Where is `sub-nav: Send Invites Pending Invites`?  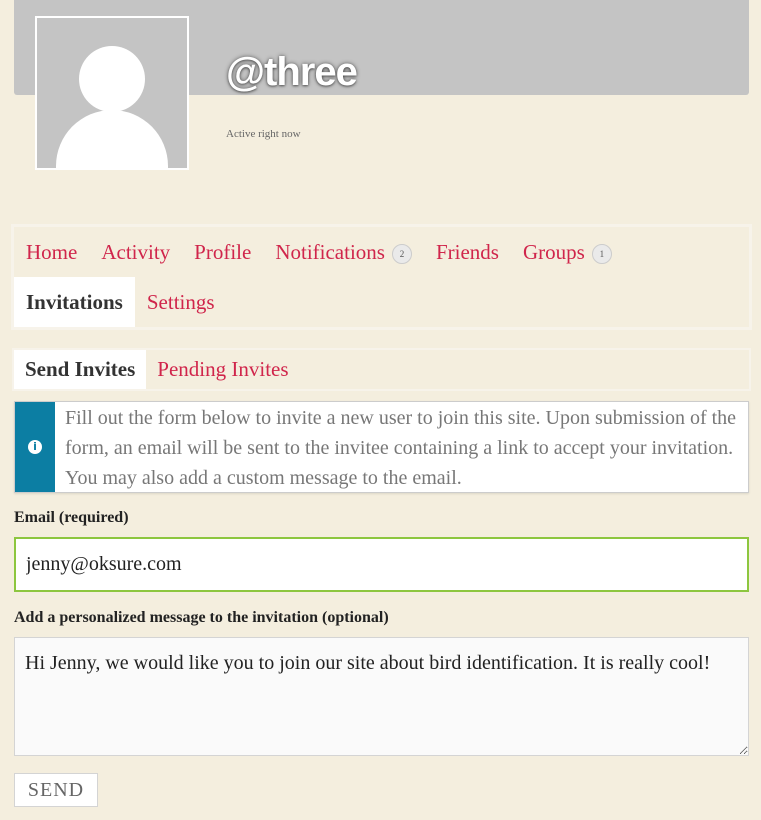
sub-nav: Send Invites Pending Invites is located at coordinates (381, 369).